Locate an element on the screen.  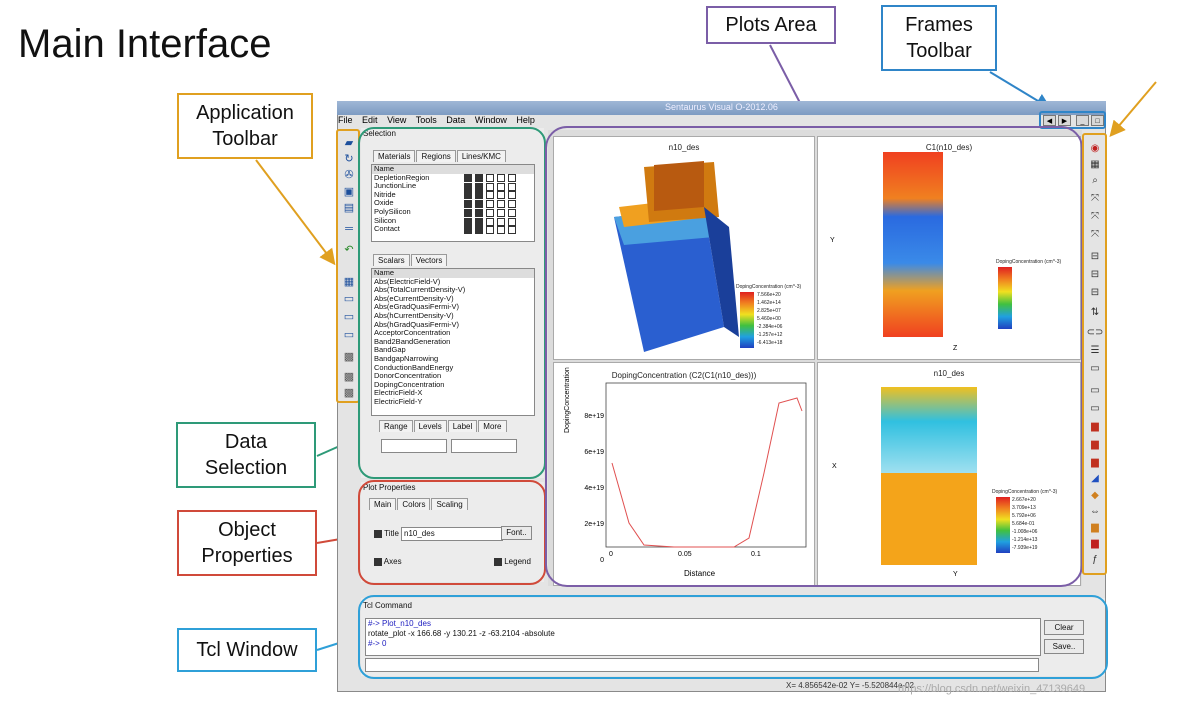
range-min-field is located at coordinates (414, 446).